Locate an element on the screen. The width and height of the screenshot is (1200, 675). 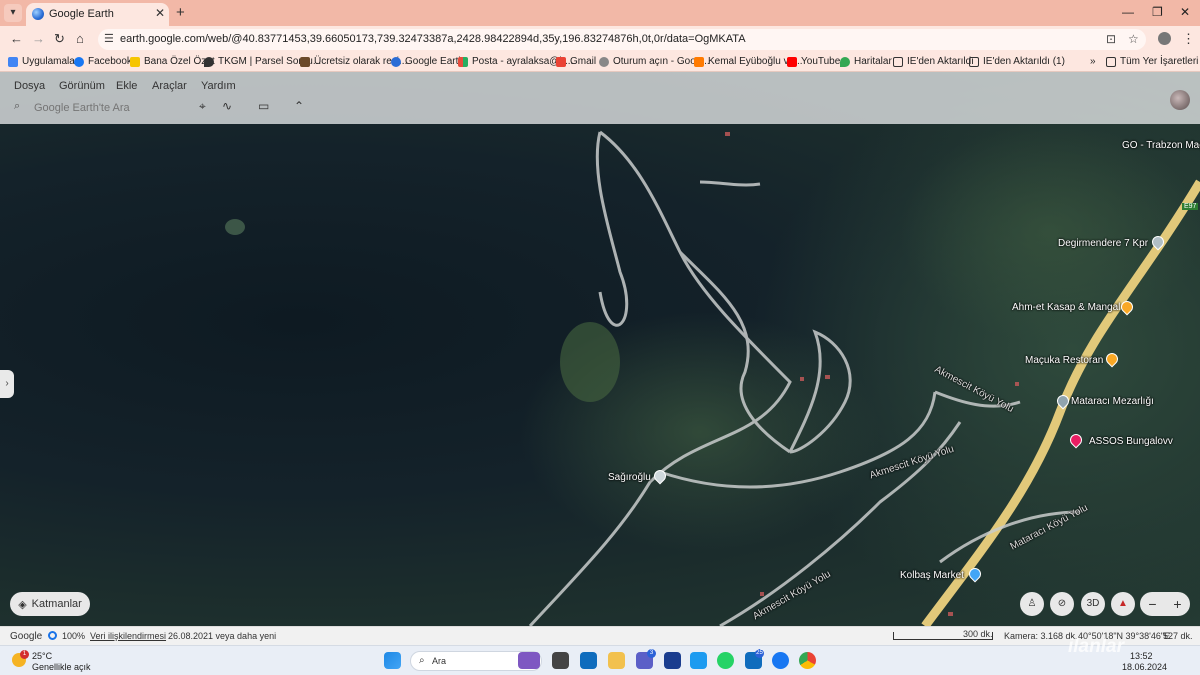
chrome-icon is located at coordinates (807, 660).